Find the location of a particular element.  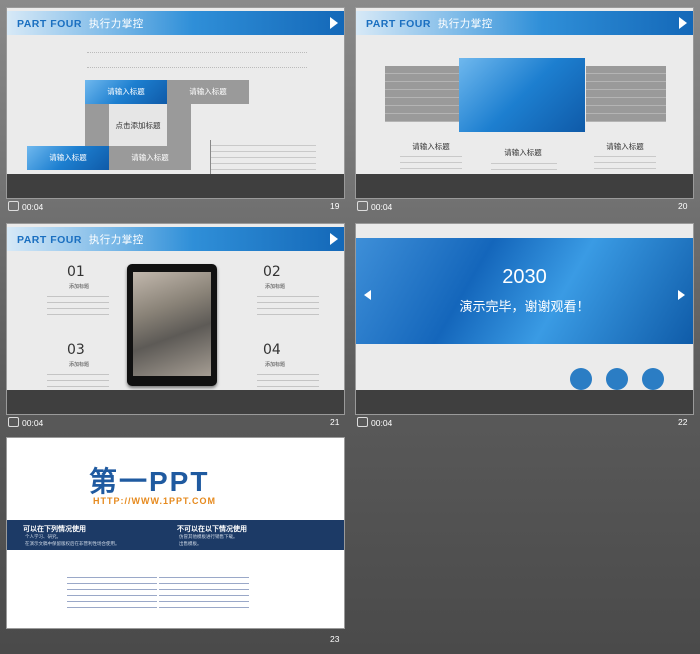

slide-thumbnail-22: 2030 演示完毕，谢谢观看！ is located at coordinates (524, 319).